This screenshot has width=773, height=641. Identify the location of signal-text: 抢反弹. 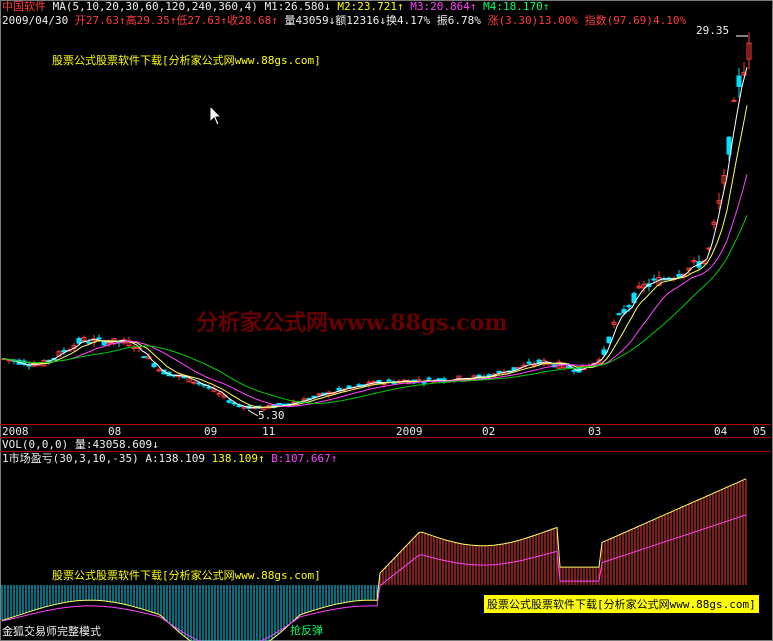
(306, 630).